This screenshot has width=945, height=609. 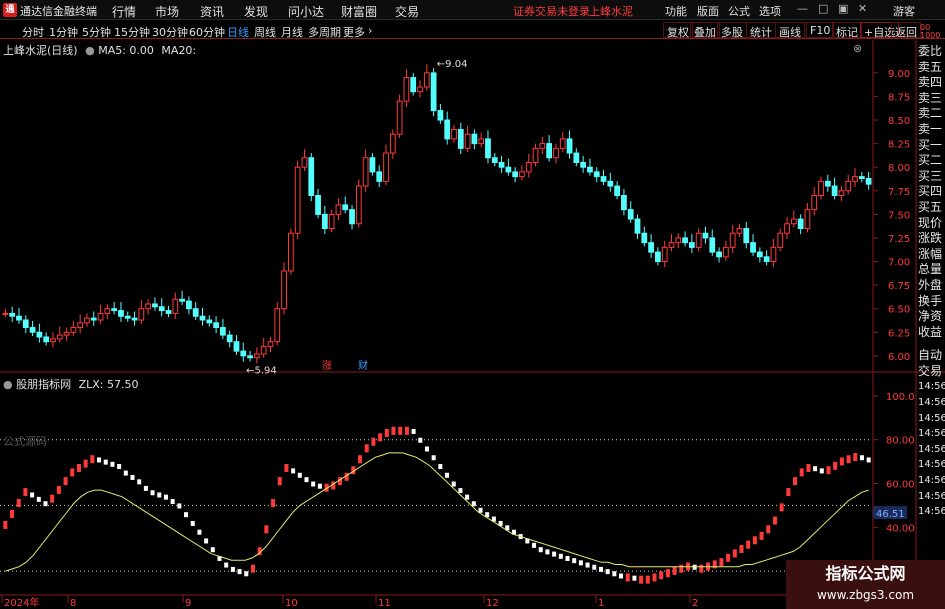 What do you see at coordinates (306, 11) in the screenshot?
I see `menu-ask: 问小达` at bounding box center [306, 11].